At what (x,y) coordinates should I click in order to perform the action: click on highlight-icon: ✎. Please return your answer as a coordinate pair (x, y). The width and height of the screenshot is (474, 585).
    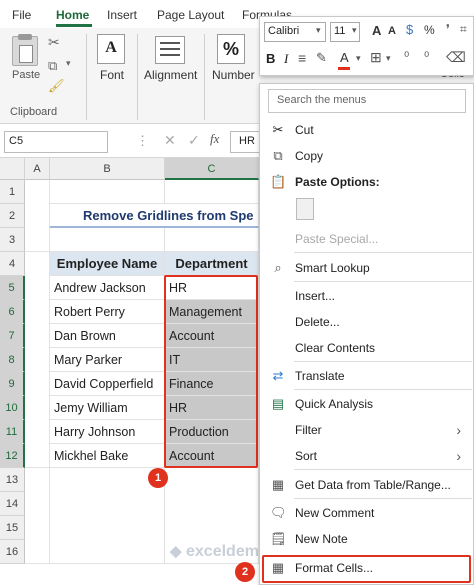
    Looking at the image, I should click on (321, 58).